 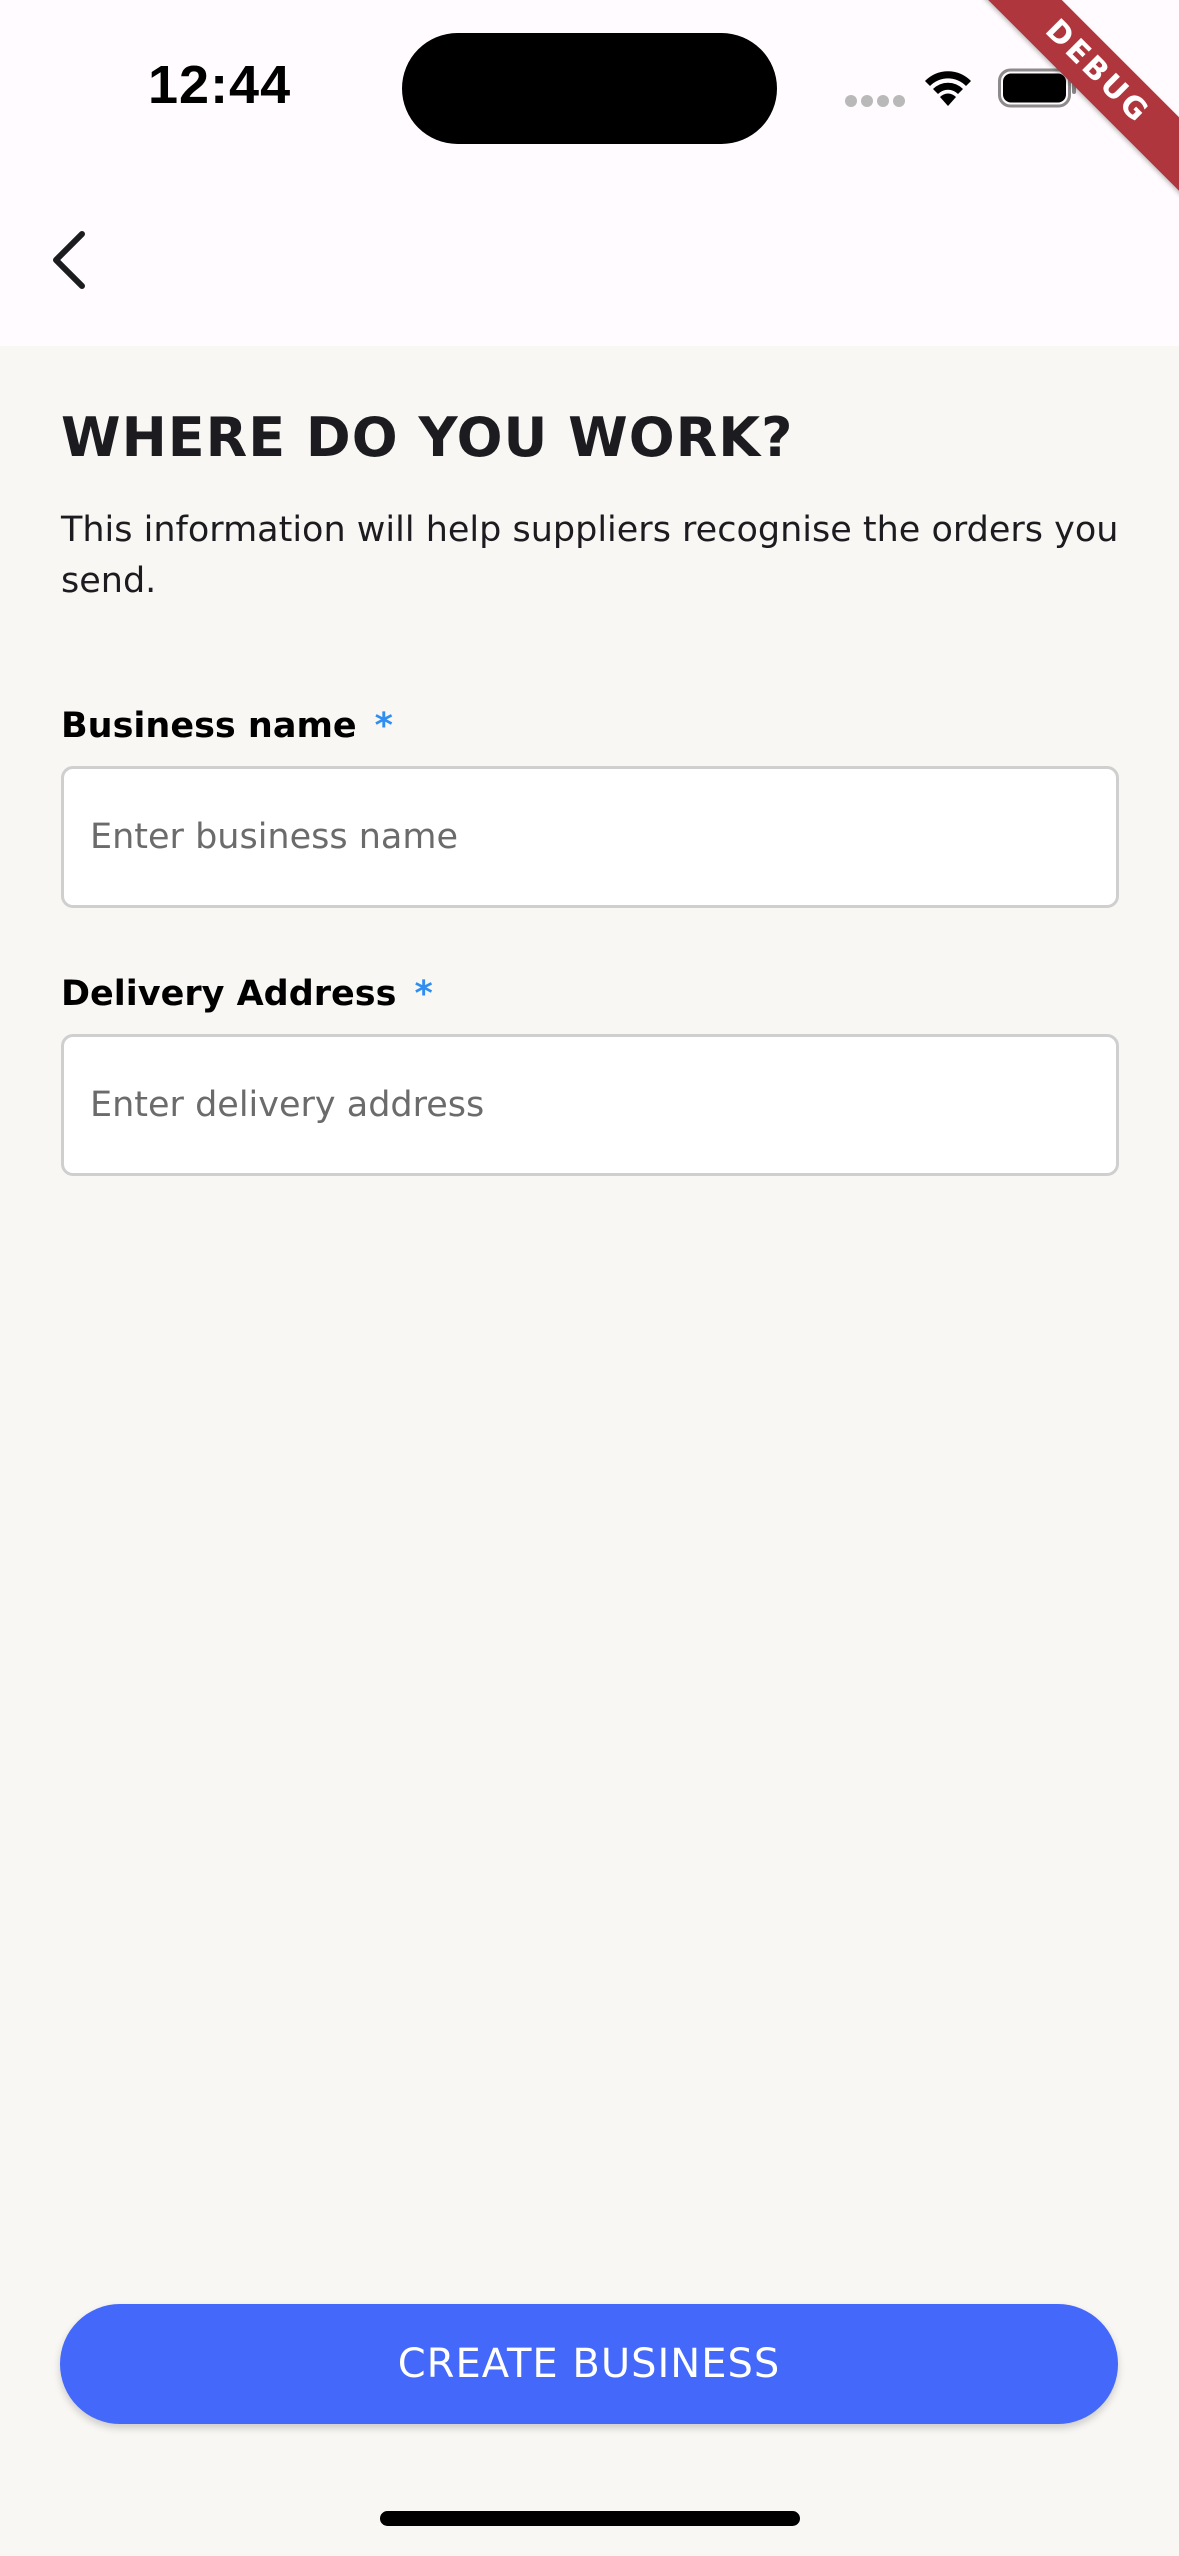 What do you see at coordinates (589, 173) in the screenshot?
I see `app-header: 12:44 DEBUG` at bounding box center [589, 173].